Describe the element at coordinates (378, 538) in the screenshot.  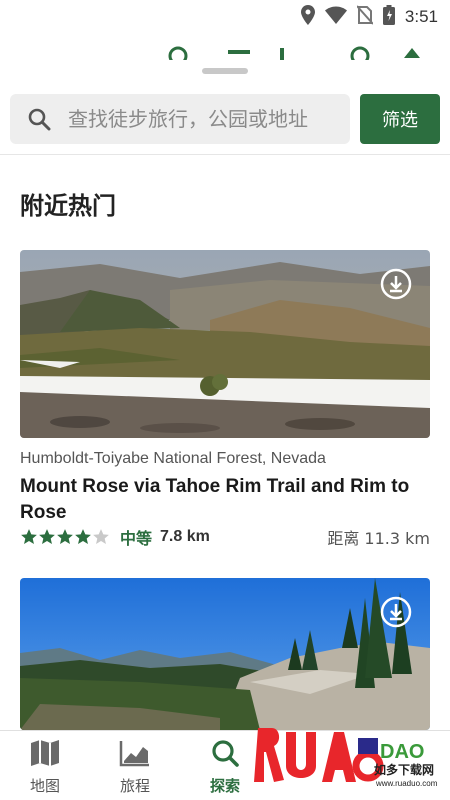
I see `trail-distance: 距离 11.3 km` at that location.